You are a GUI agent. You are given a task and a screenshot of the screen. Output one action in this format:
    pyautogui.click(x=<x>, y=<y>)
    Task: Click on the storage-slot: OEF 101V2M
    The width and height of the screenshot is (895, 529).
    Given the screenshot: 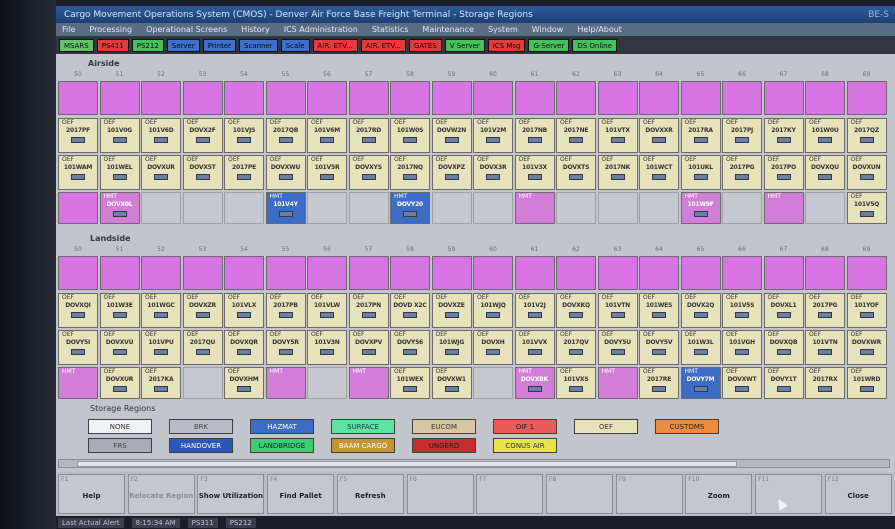 What is the action you would take?
    pyautogui.click(x=493, y=135)
    